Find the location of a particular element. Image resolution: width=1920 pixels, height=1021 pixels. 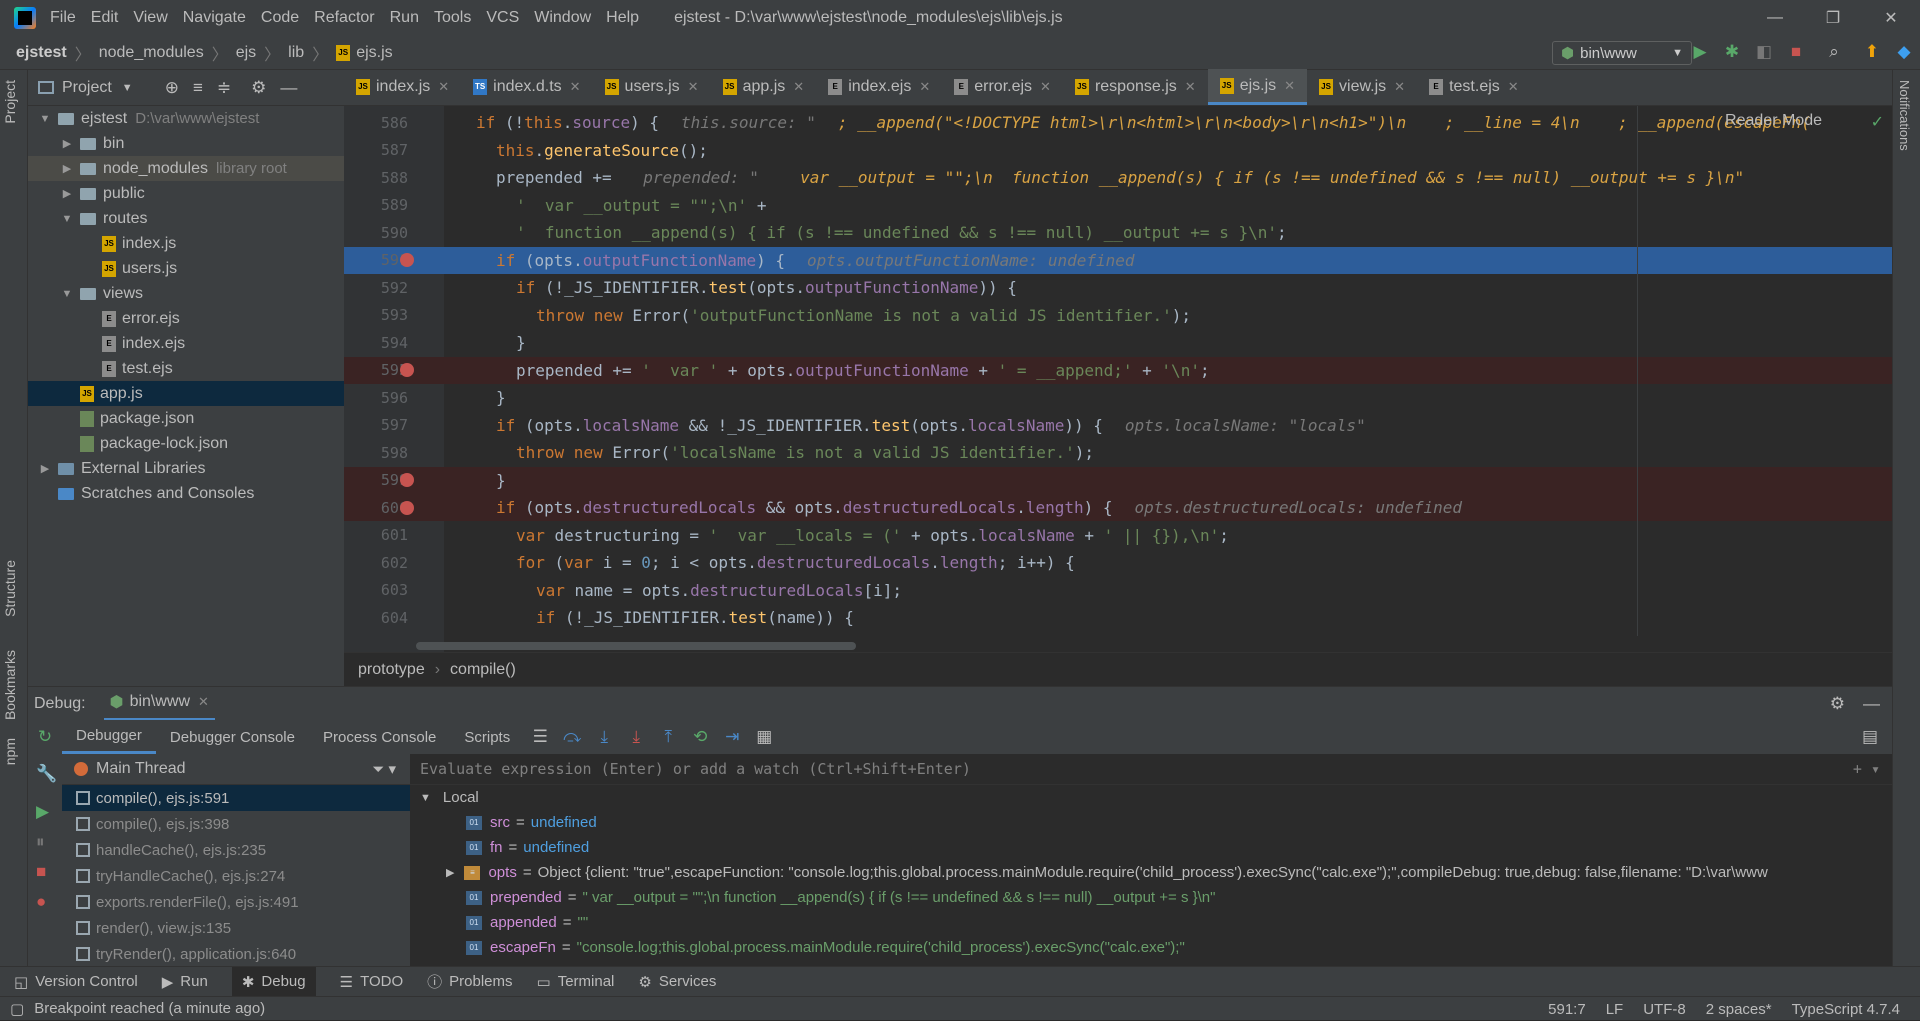

code-line: 604 if (!_JS_IDENTIFIER.test(name)) { is located at coordinates (1118, 617).